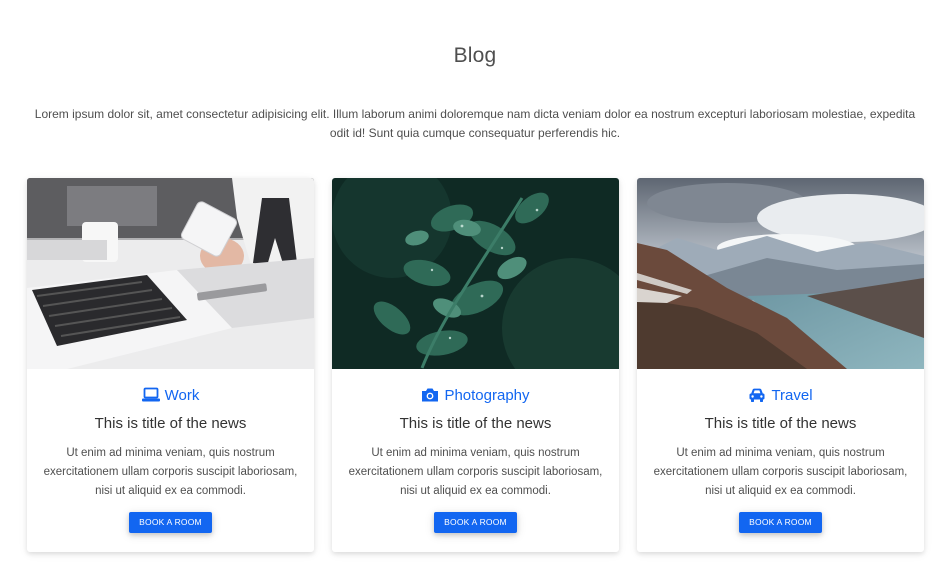  What do you see at coordinates (780, 273) in the screenshot?
I see `mountain-lake-photo` at bounding box center [780, 273].